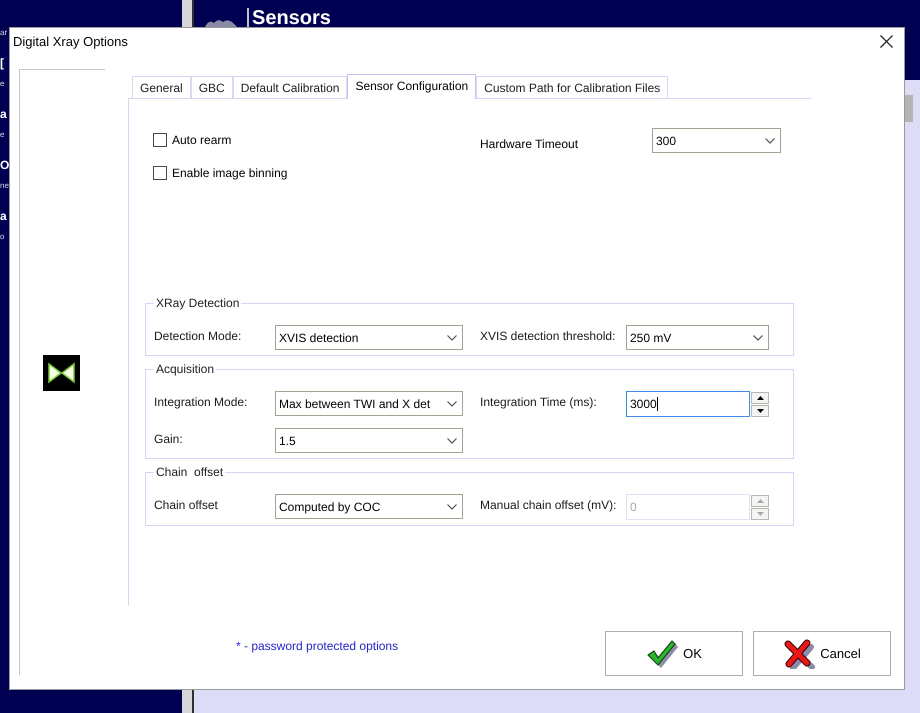 This screenshot has height=713, width=920. I want to click on ok-button: OK, so click(674, 653).